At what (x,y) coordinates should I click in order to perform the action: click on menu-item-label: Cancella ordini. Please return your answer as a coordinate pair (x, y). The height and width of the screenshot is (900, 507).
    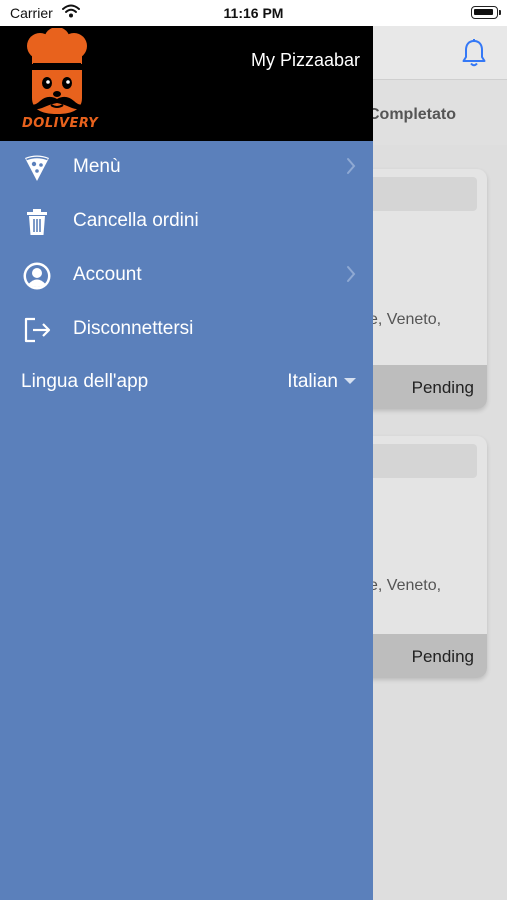
    Looking at the image, I should click on (136, 220).